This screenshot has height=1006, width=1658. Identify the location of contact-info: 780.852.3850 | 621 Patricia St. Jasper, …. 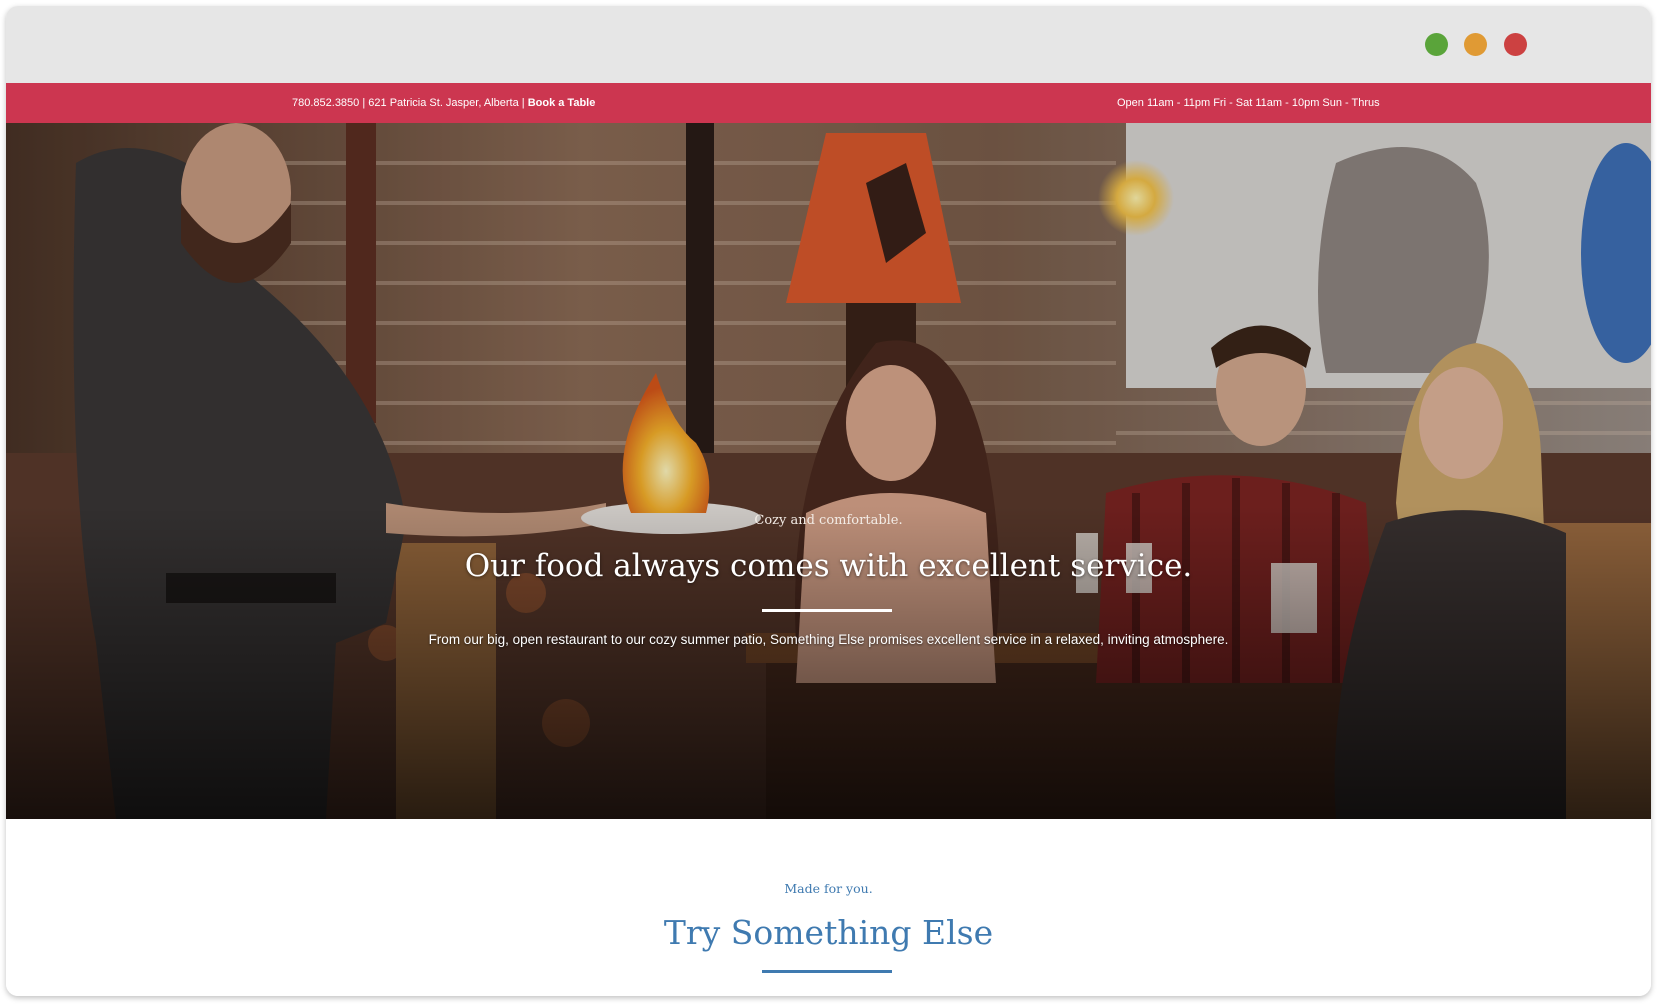
(443, 103).